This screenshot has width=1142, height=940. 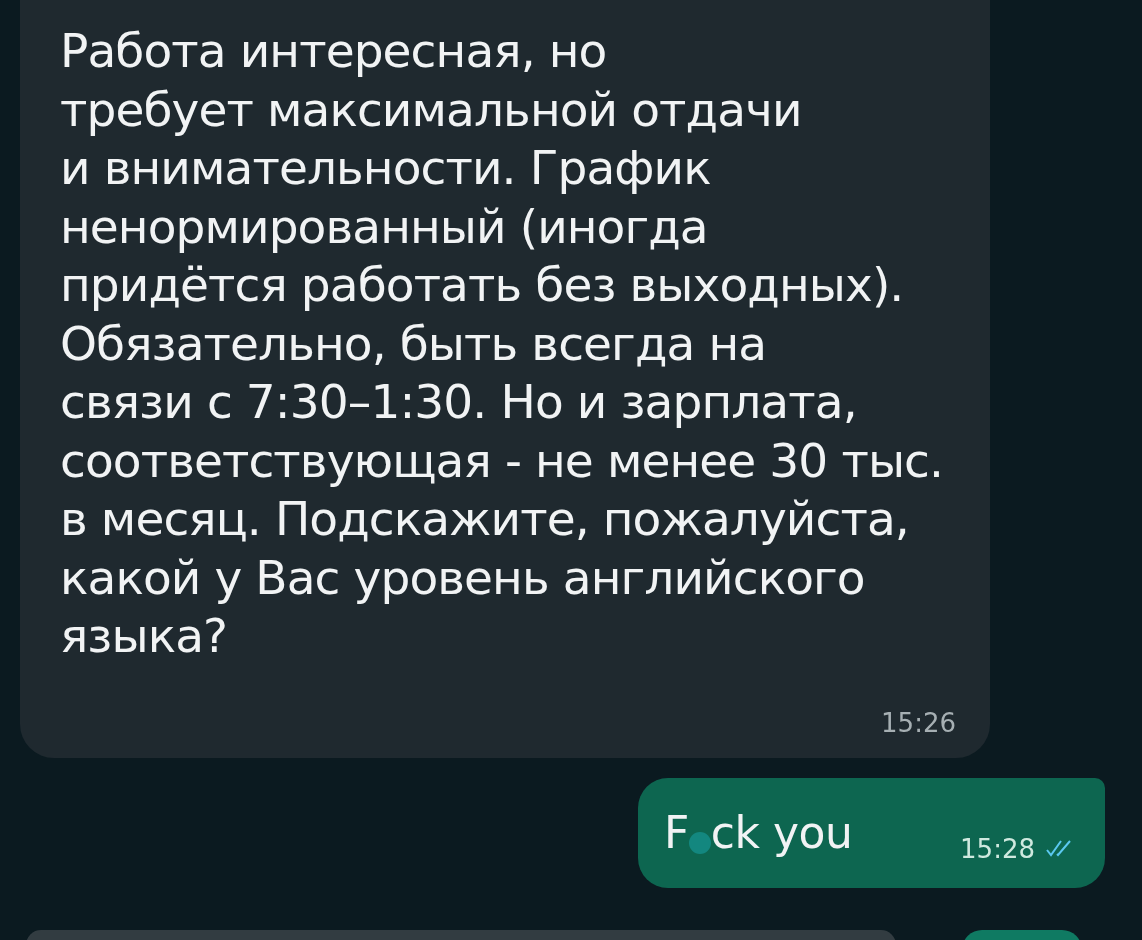 What do you see at coordinates (997, 848) in the screenshot?
I see `message-time: 15:28` at bounding box center [997, 848].